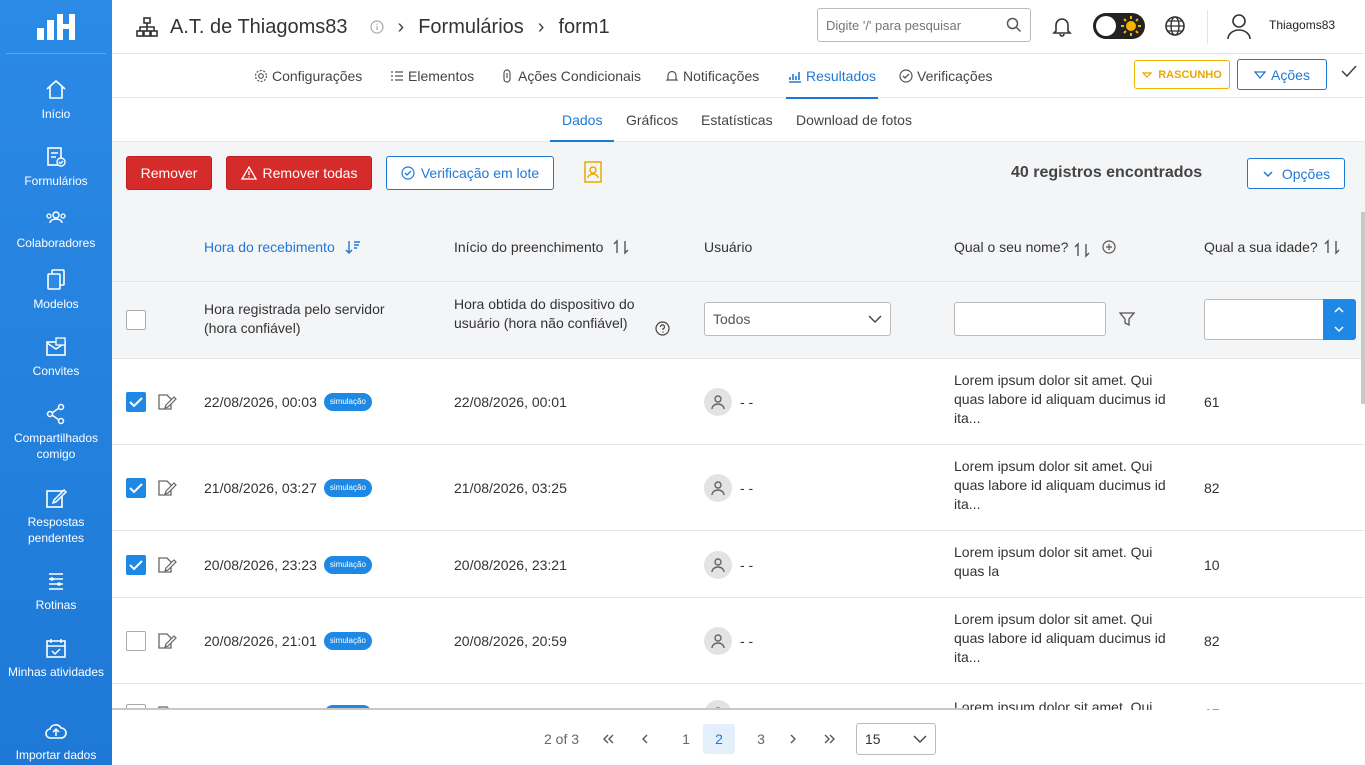  I want to click on check-circle-icon, so click(408, 173).